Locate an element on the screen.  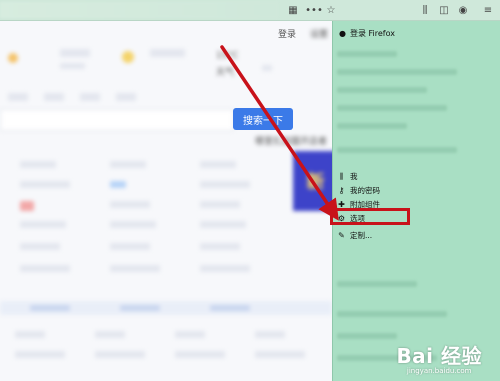
baidu-watermark: Bai 经验 jingyan.baidu.com is located at coordinates (439, 357).